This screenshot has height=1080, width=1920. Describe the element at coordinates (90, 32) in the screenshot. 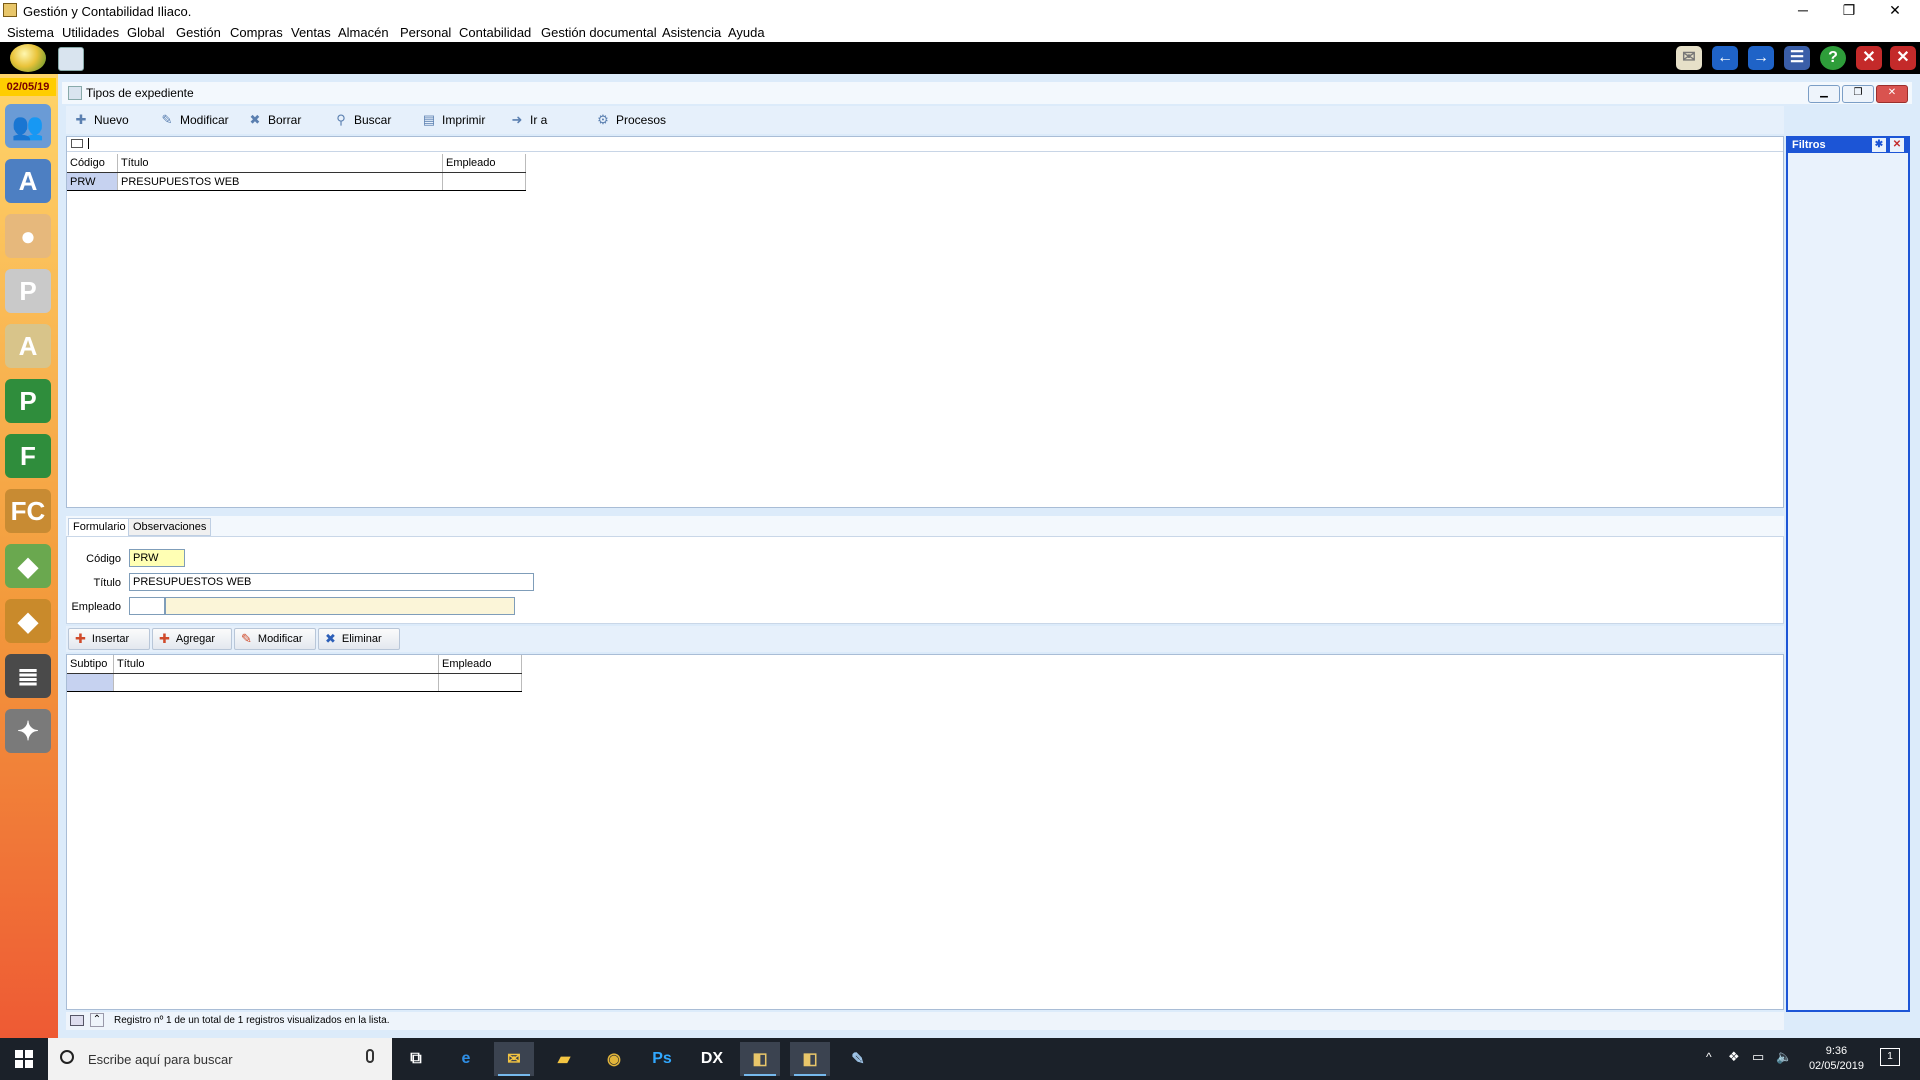

I see `menu-item-utilidades: Utilidades` at that location.